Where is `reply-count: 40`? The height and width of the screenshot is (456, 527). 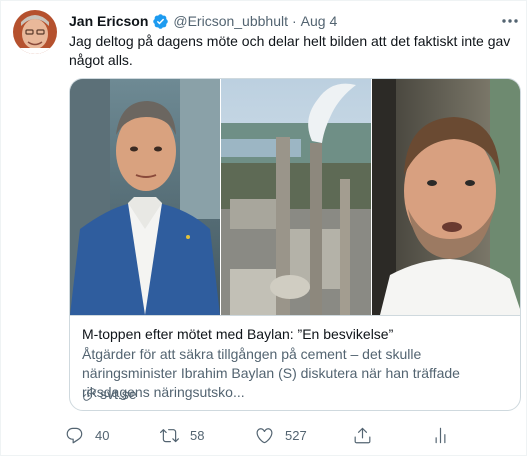
reply-count: 40 is located at coordinates (102, 435).